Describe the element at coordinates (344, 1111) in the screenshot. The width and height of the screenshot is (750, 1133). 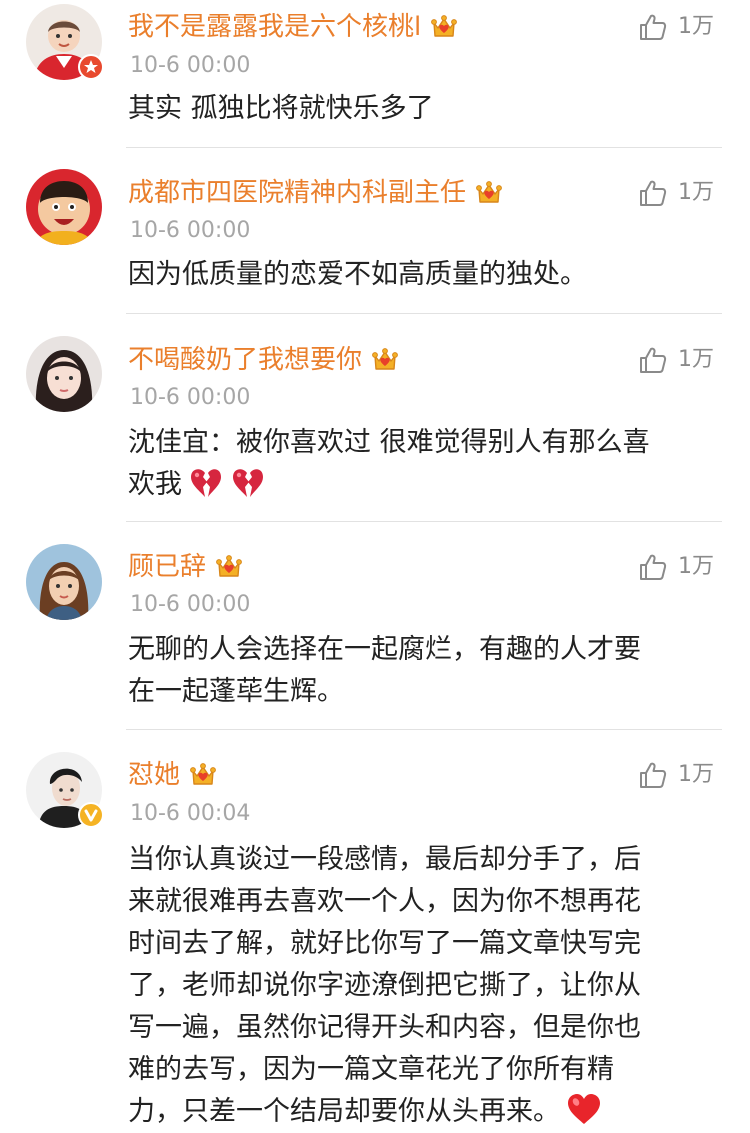
I see `comment-line-text: 力，只差一个结局却要你从头再来。` at that location.